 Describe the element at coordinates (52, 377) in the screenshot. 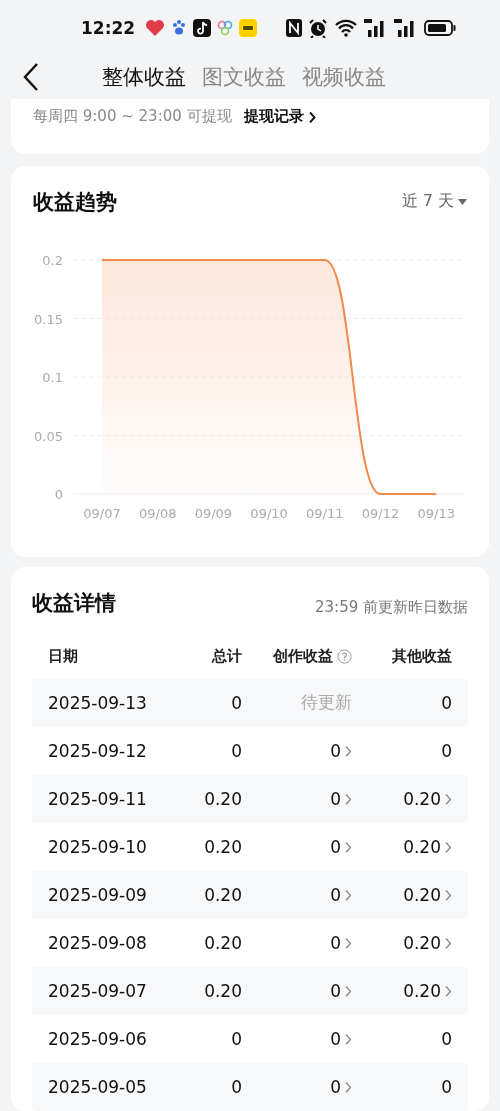

I see `axis-label: 0.1` at that location.